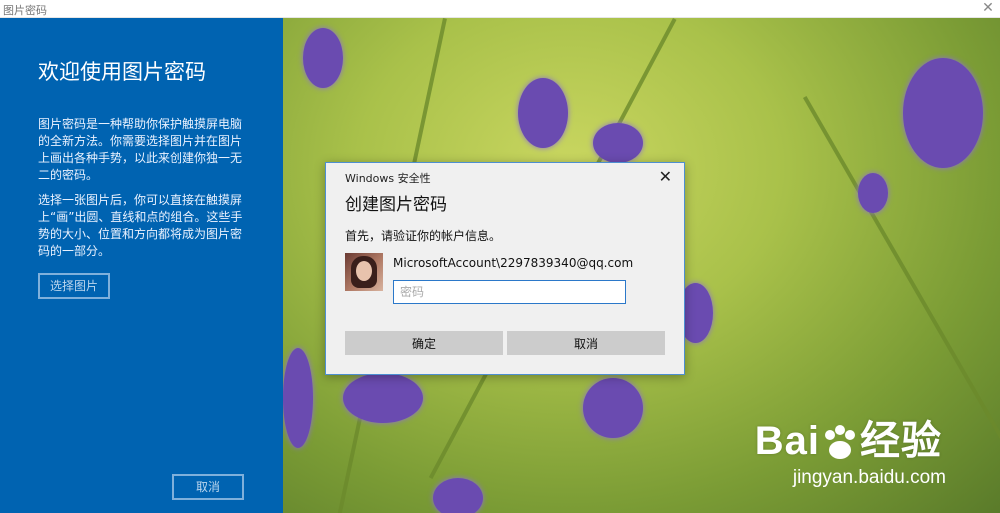 The image size is (1000, 513). I want to click on choose-picture-button: 选择图片, so click(74, 286).